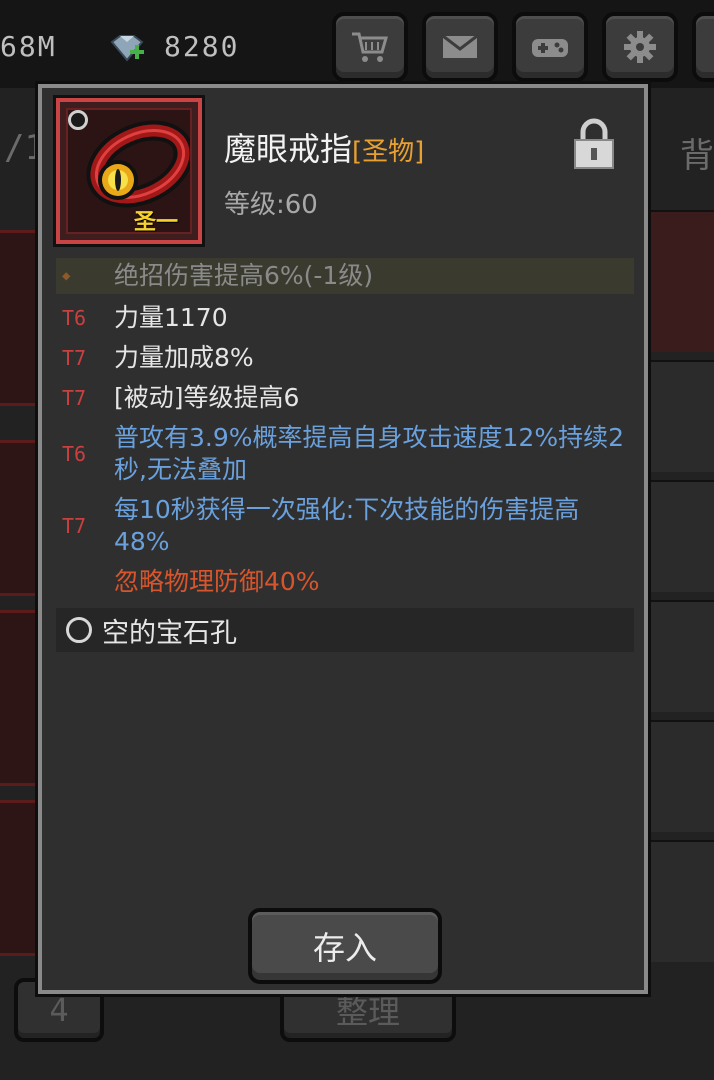 The width and height of the screenshot is (714, 1080). I want to click on gold-amount: 68M, so click(28, 46).